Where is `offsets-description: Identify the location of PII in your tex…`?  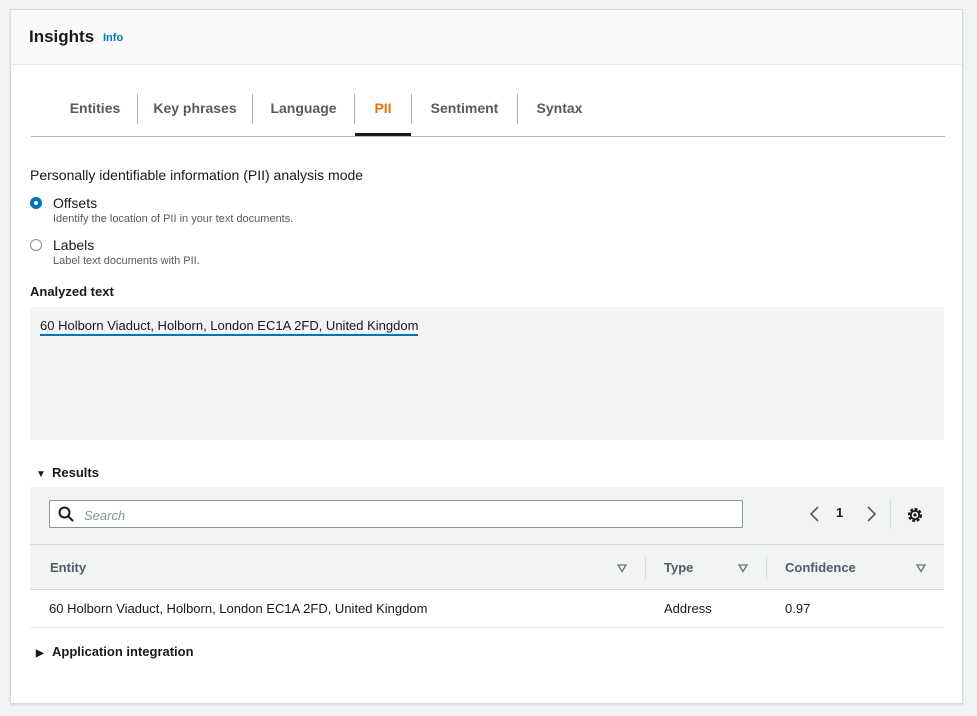
offsets-description: Identify the location of PII in your tex… is located at coordinates (173, 219).